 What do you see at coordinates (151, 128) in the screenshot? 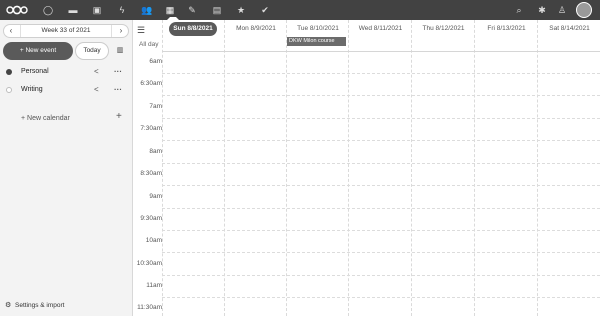
I see `time-label: 7:30am` at bounding box center [151, 128].